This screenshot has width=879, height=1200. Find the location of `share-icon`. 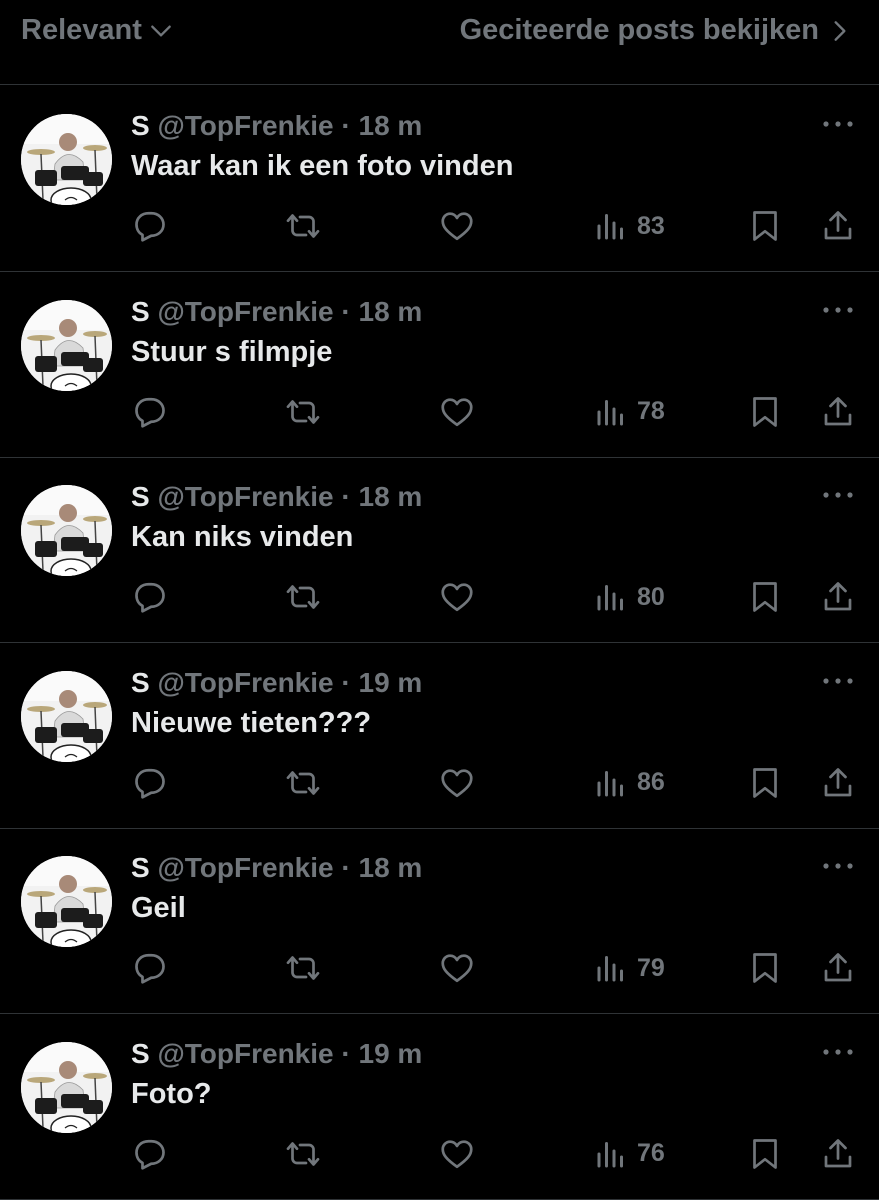

share-icon is located at coordinates (838, 410).